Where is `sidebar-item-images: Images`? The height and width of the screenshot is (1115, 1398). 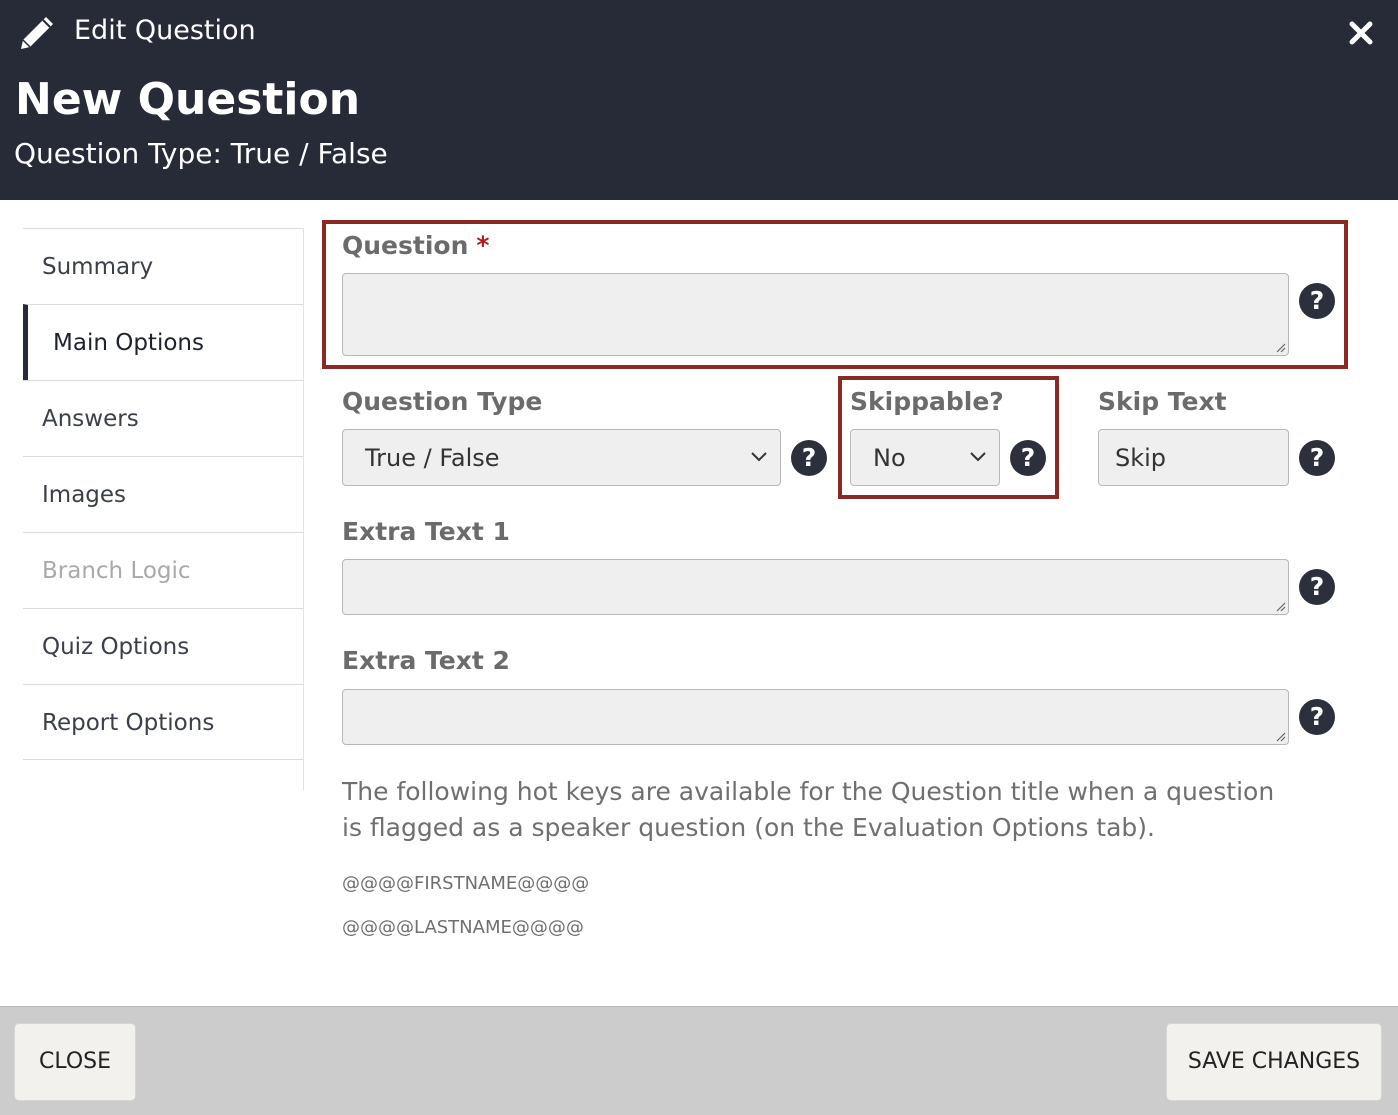
sidebar-item-images: Images is located at coordinates (163, 494).